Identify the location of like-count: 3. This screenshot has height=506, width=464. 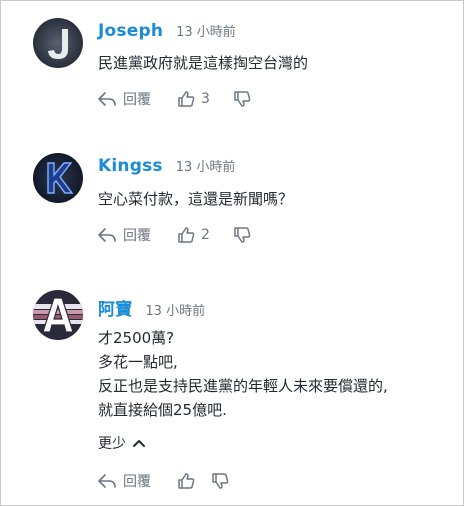
(205, 99).